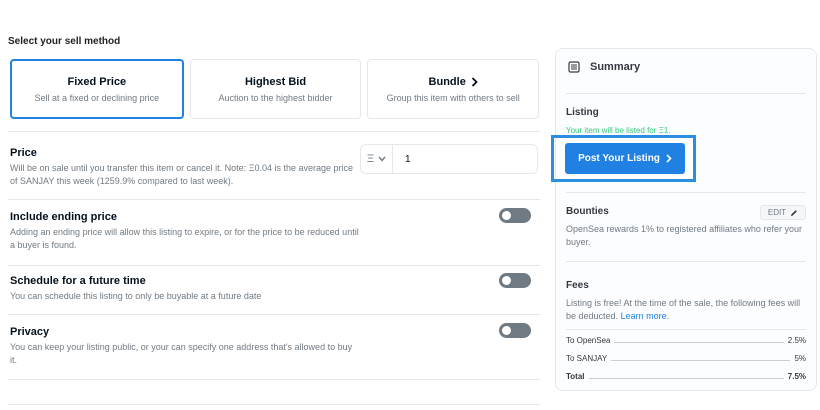 Image resolution: width=820 pixels, height=410 pixels. What do you see at coordinates (370, 159) in the screenshot?
I see `ethereum-icon: Ξ` at bounding box center [370, 159].